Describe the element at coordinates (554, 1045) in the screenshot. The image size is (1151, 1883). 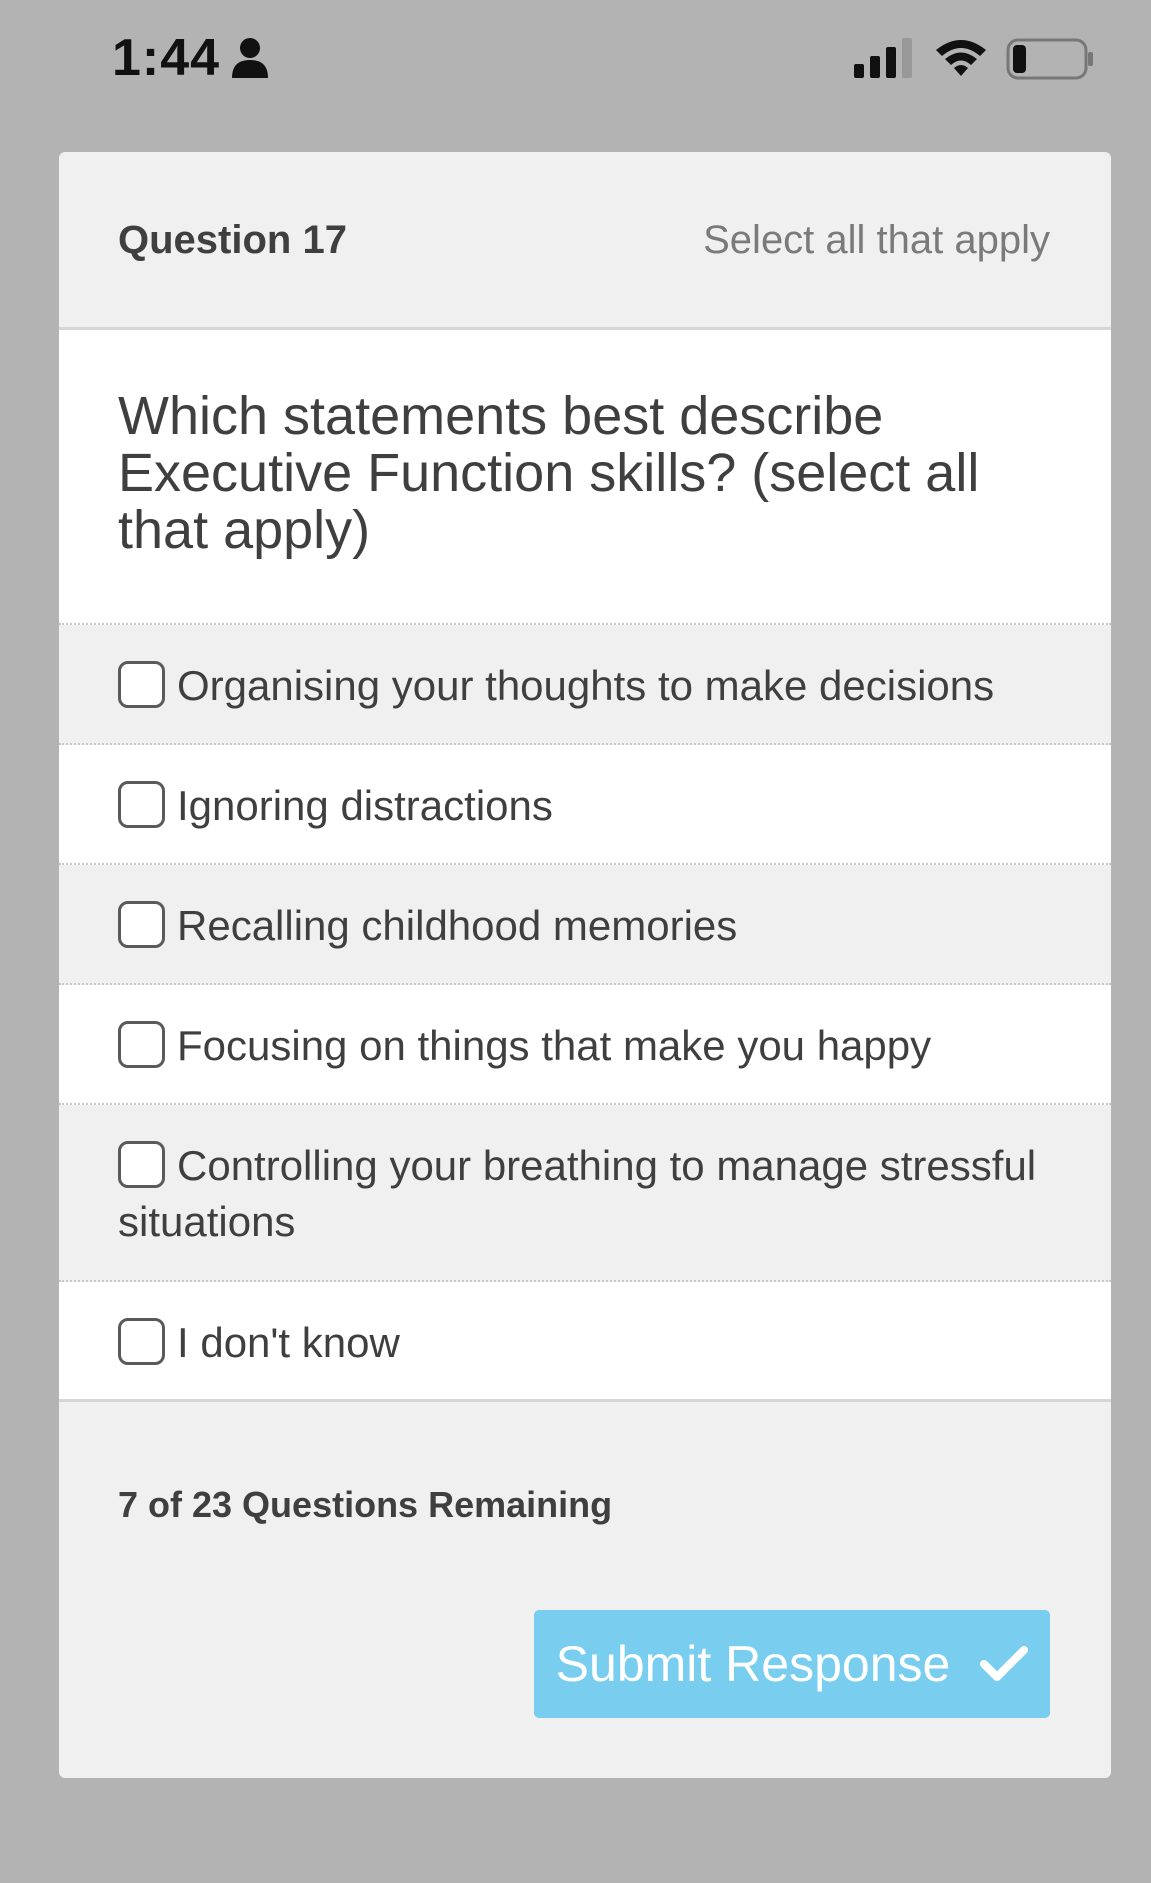
I see `option-label: Focusing on things that make you happy` at that location.